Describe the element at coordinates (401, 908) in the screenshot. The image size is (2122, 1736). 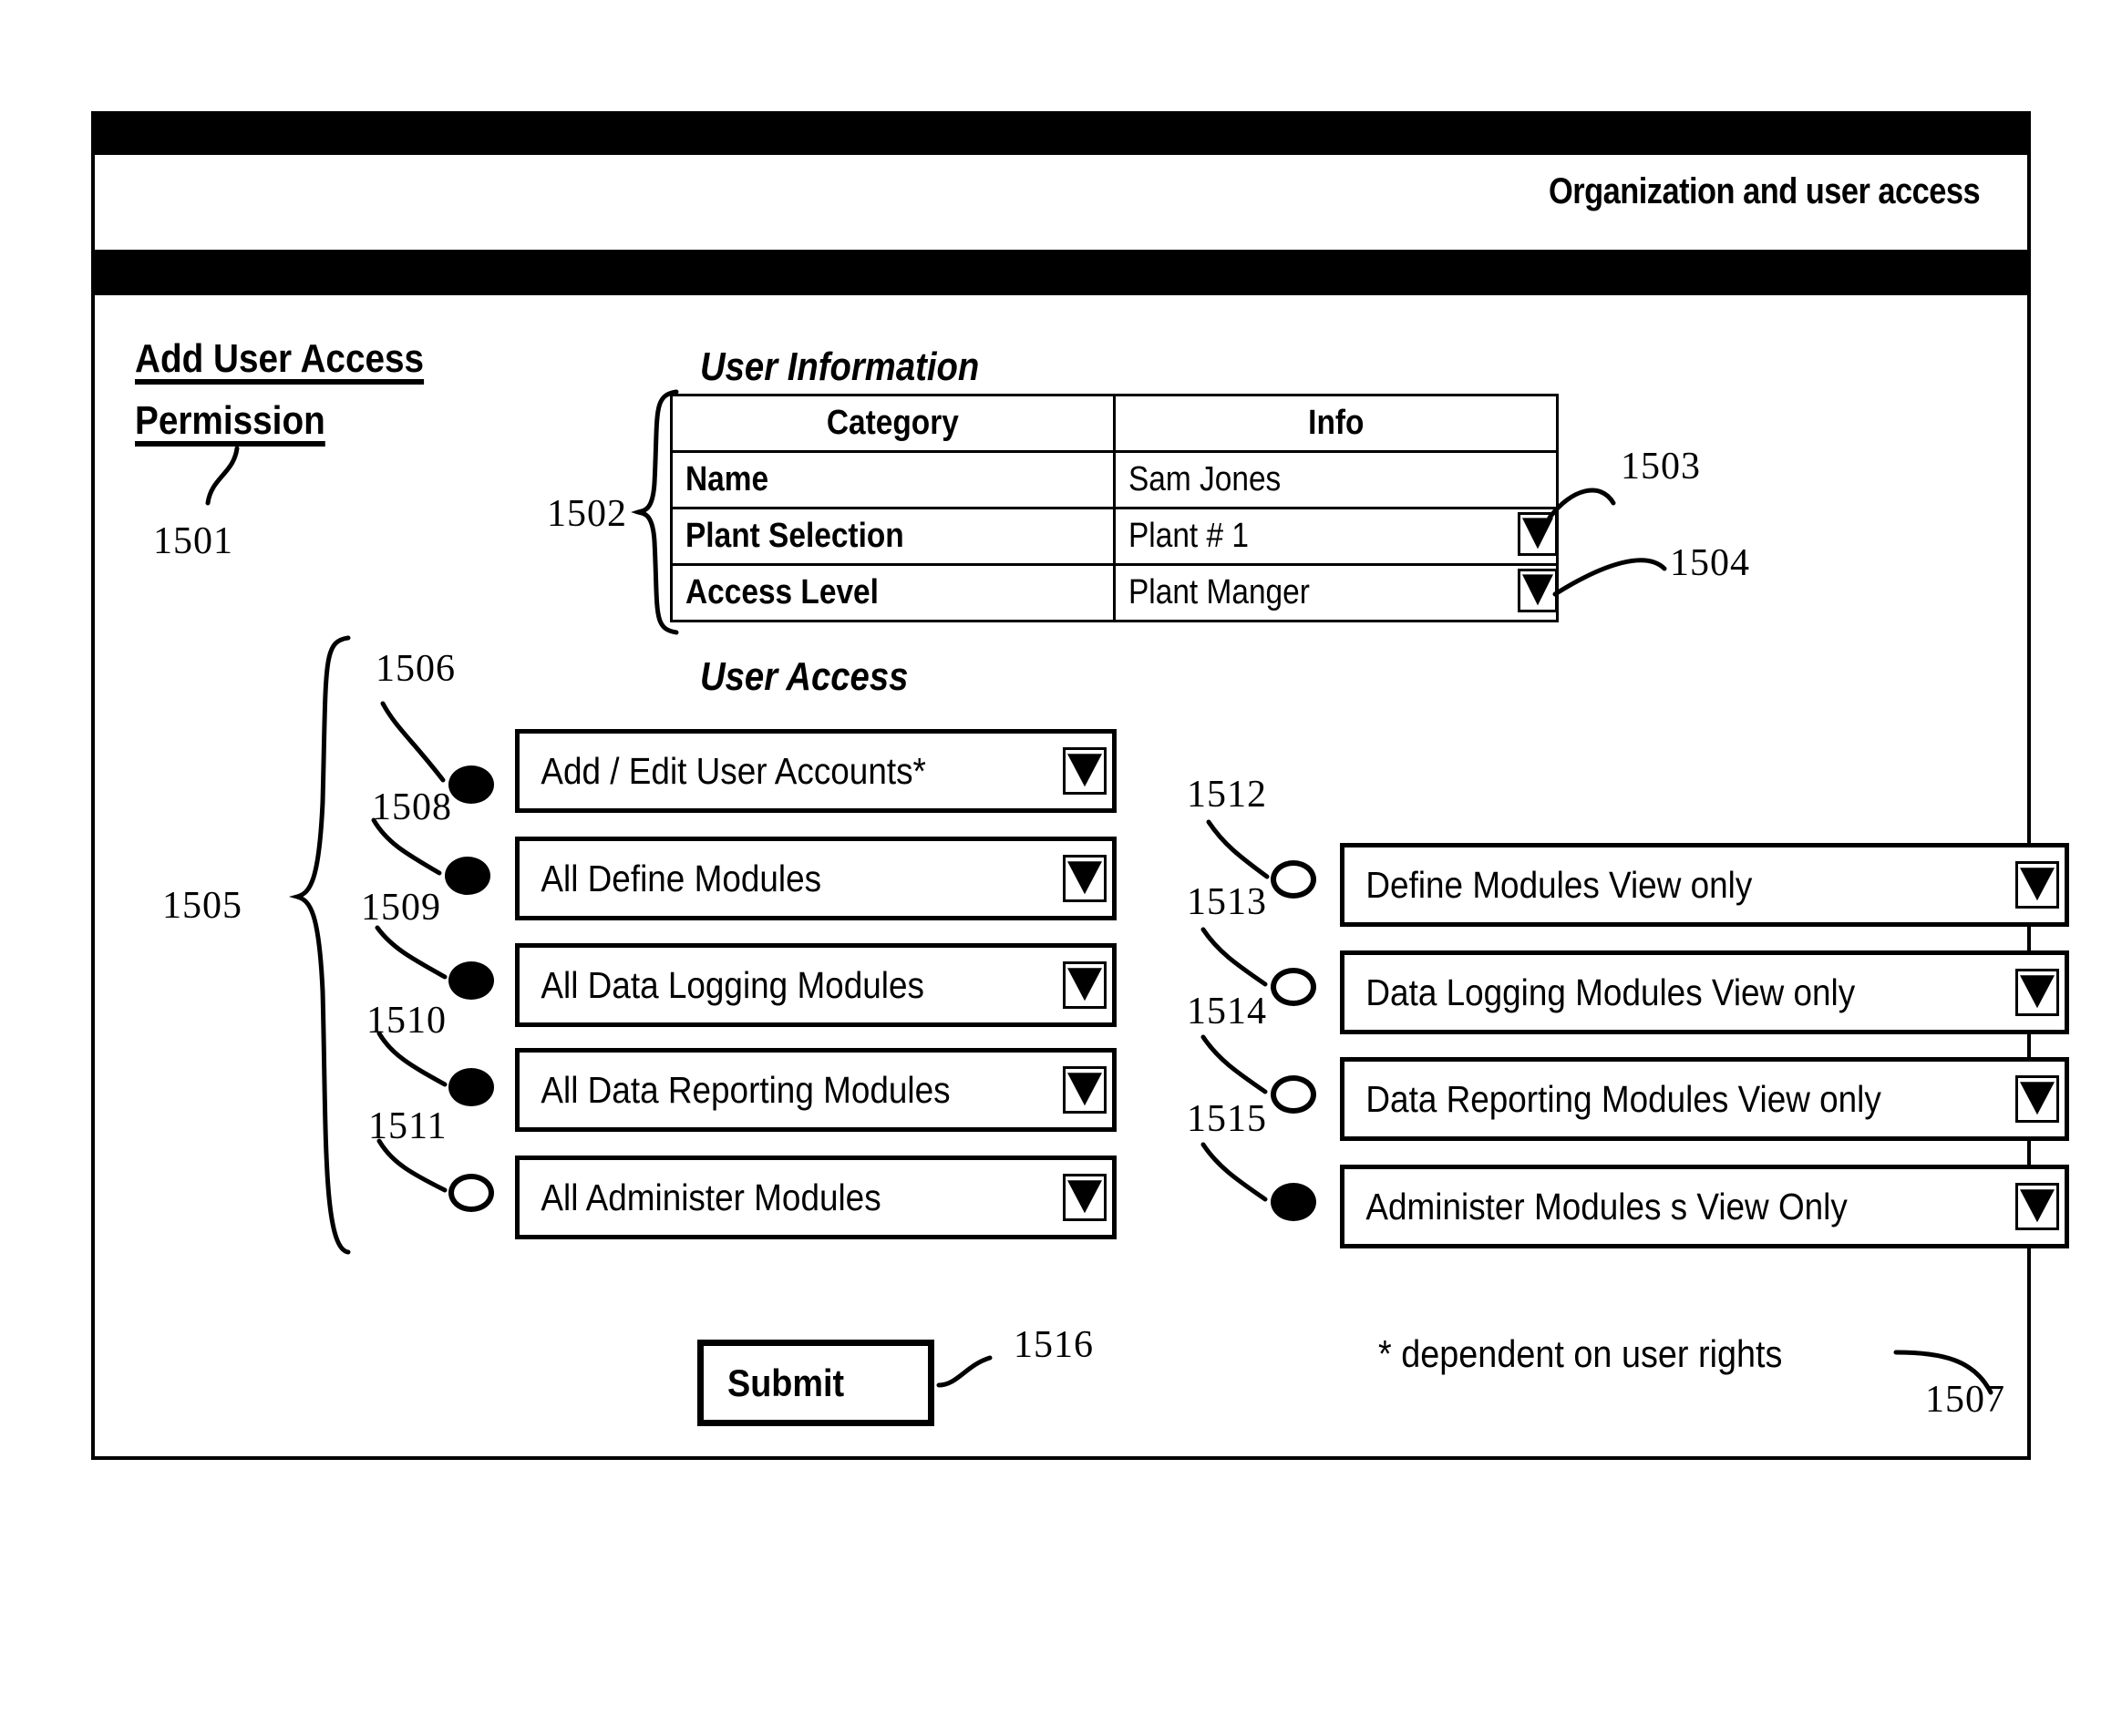
I see `ref-1509: 1509` at that location.